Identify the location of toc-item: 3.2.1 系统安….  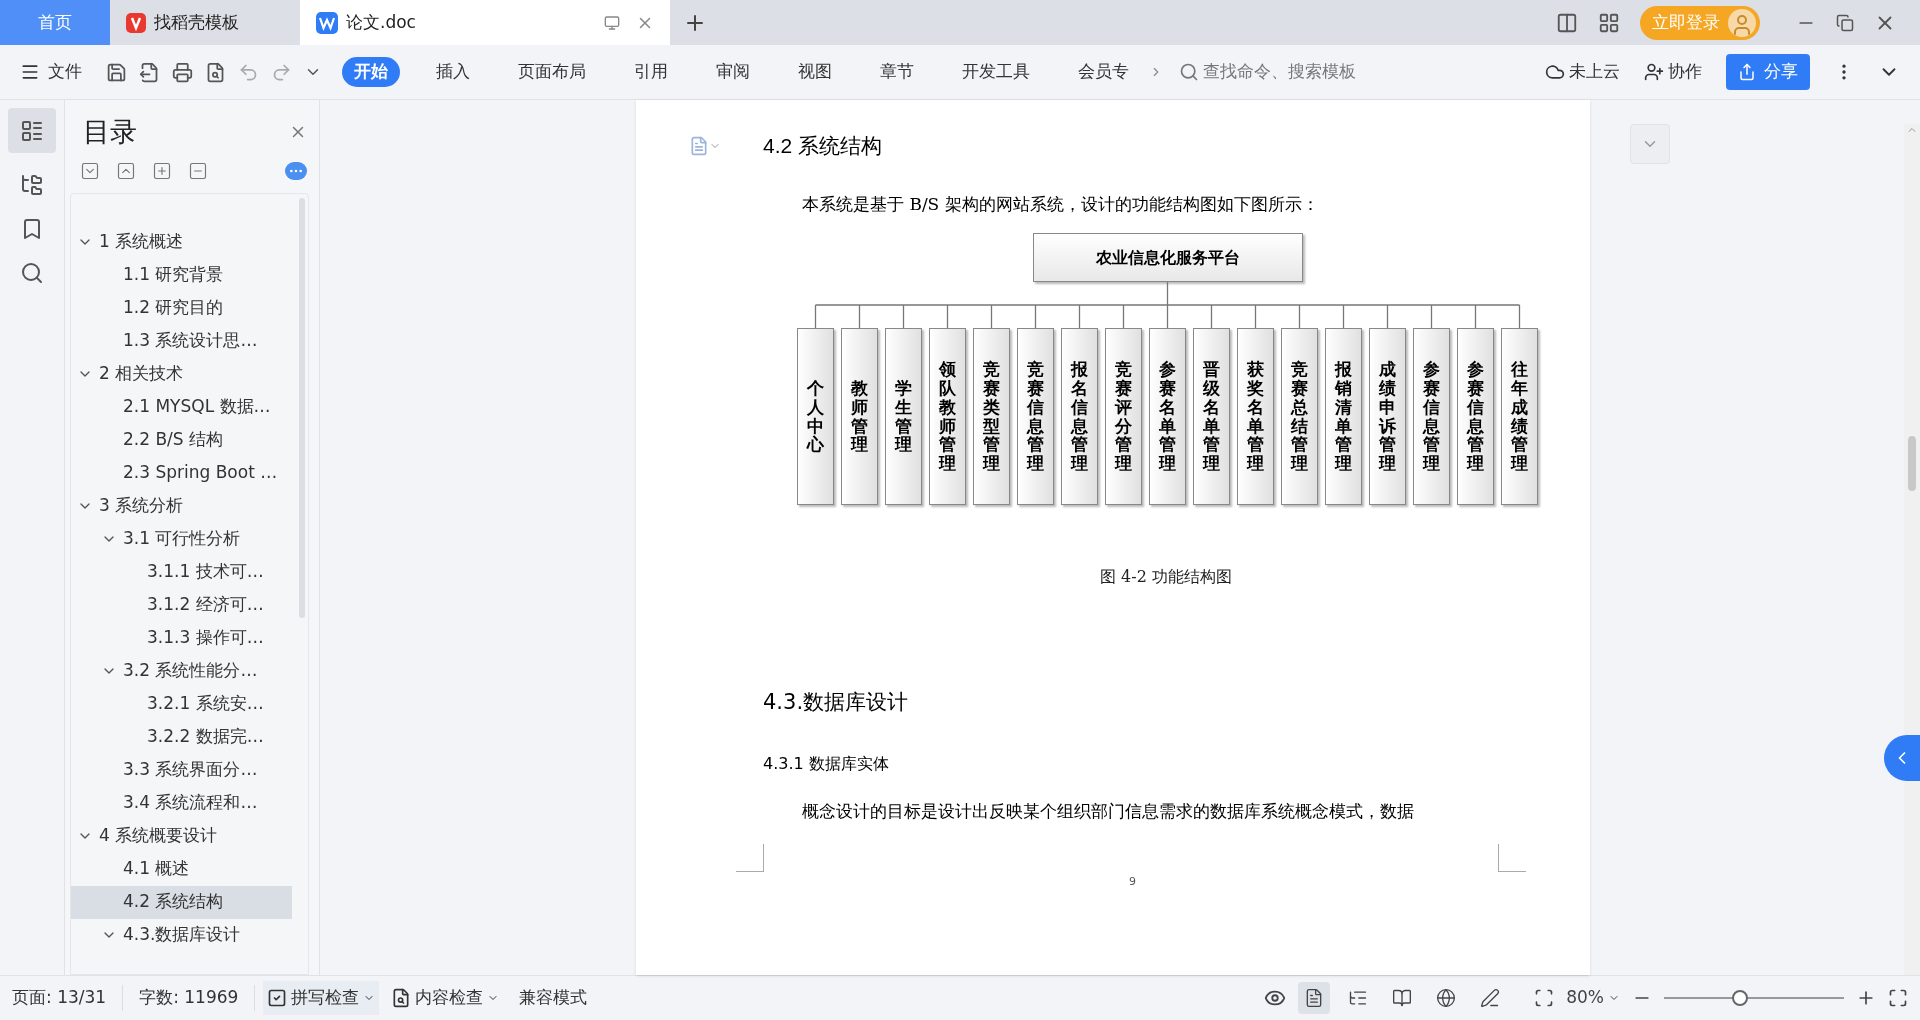
(181, 704).